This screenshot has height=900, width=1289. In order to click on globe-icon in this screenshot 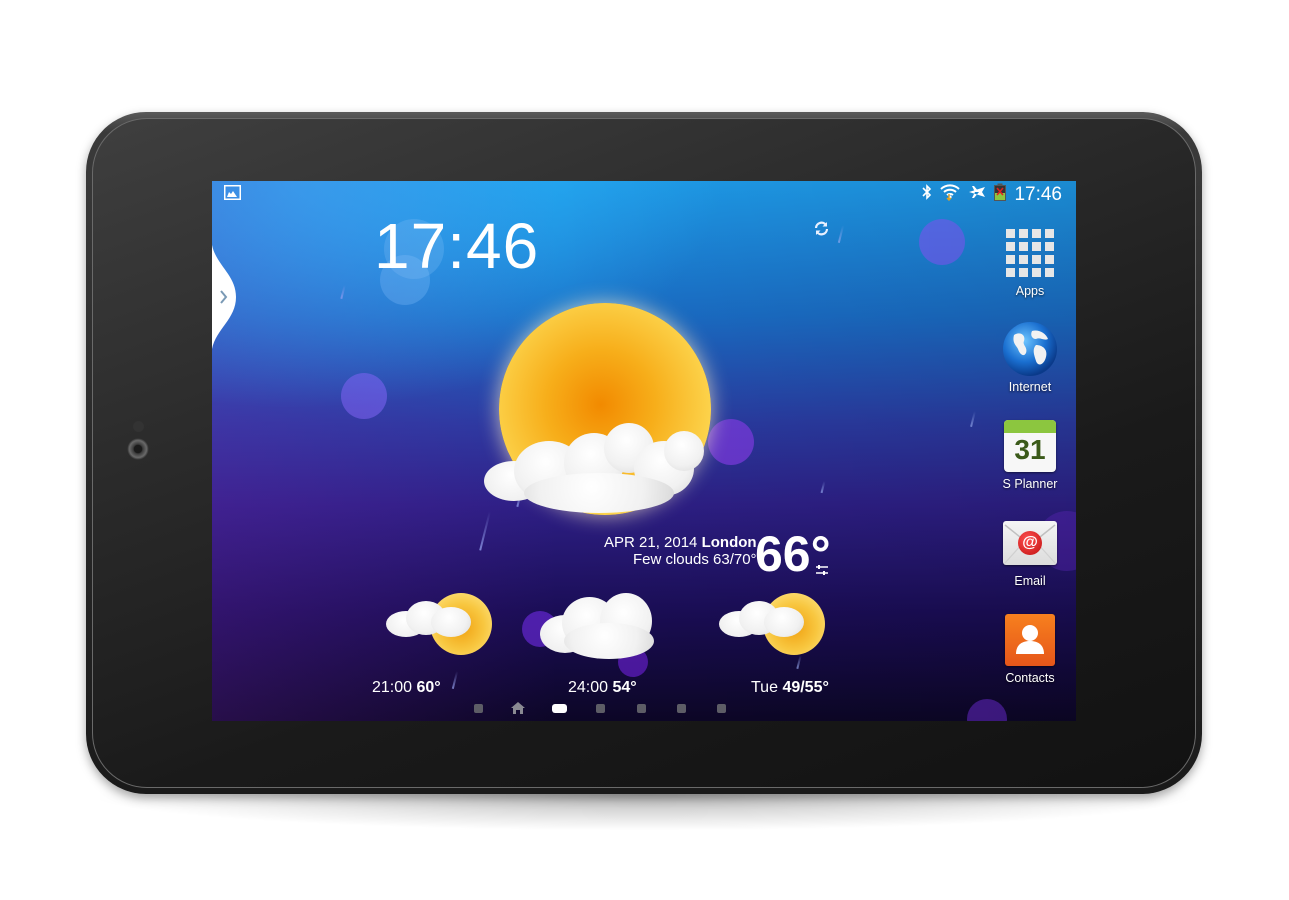, I will do `click(1030, 349)`.